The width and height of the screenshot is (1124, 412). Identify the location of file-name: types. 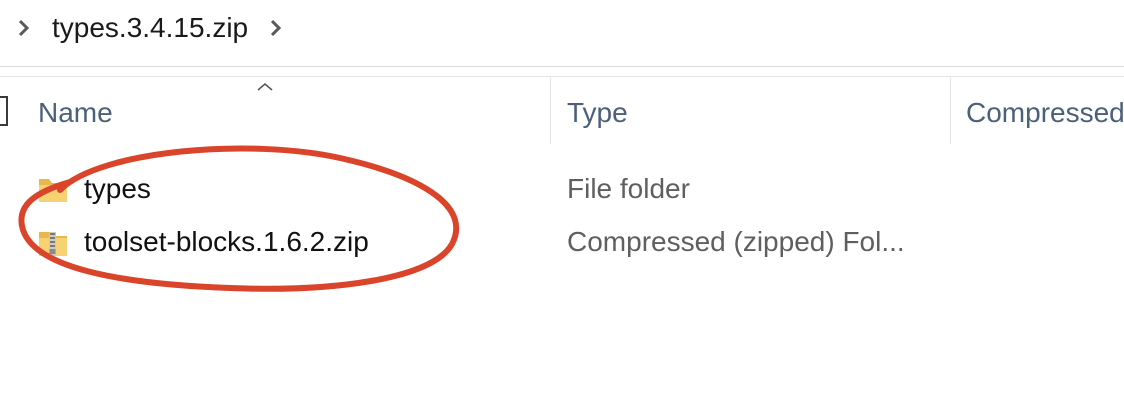
(117, 188).